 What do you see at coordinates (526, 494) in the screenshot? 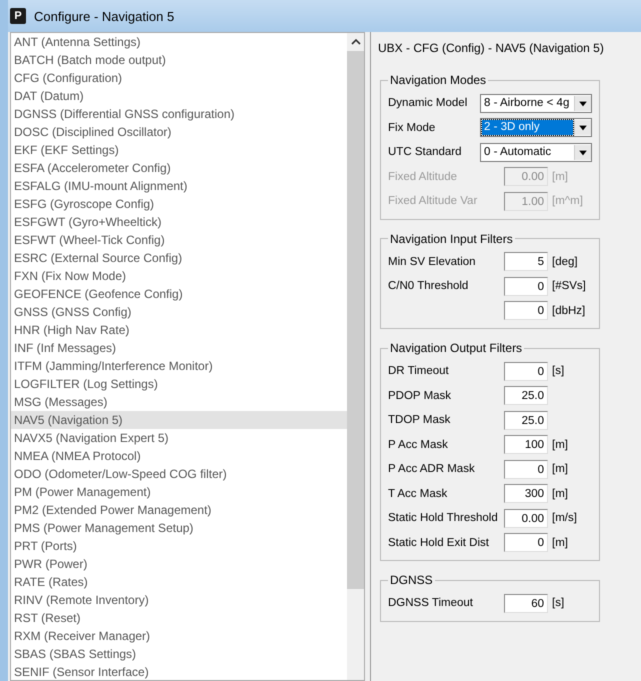
I see `number-field: 300` at bounding box center [526, 494].